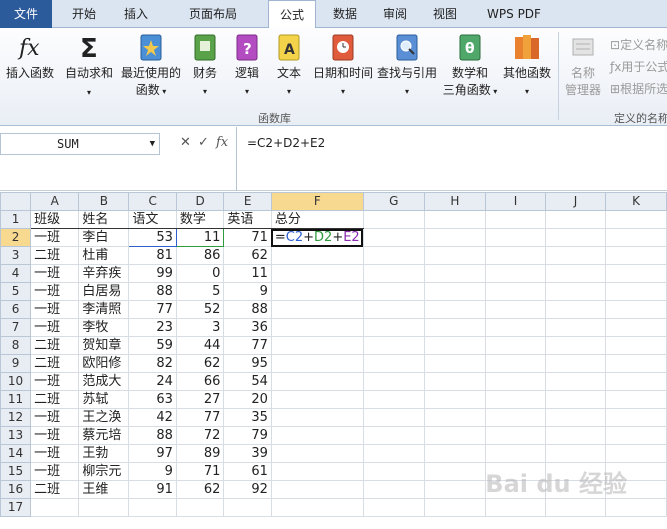 This screenshot has width=667, height=529. What do you see at coordinates (55, 237) in the screenshot?
I see `cell-a2: 一班` at bounding box center [55, 237].